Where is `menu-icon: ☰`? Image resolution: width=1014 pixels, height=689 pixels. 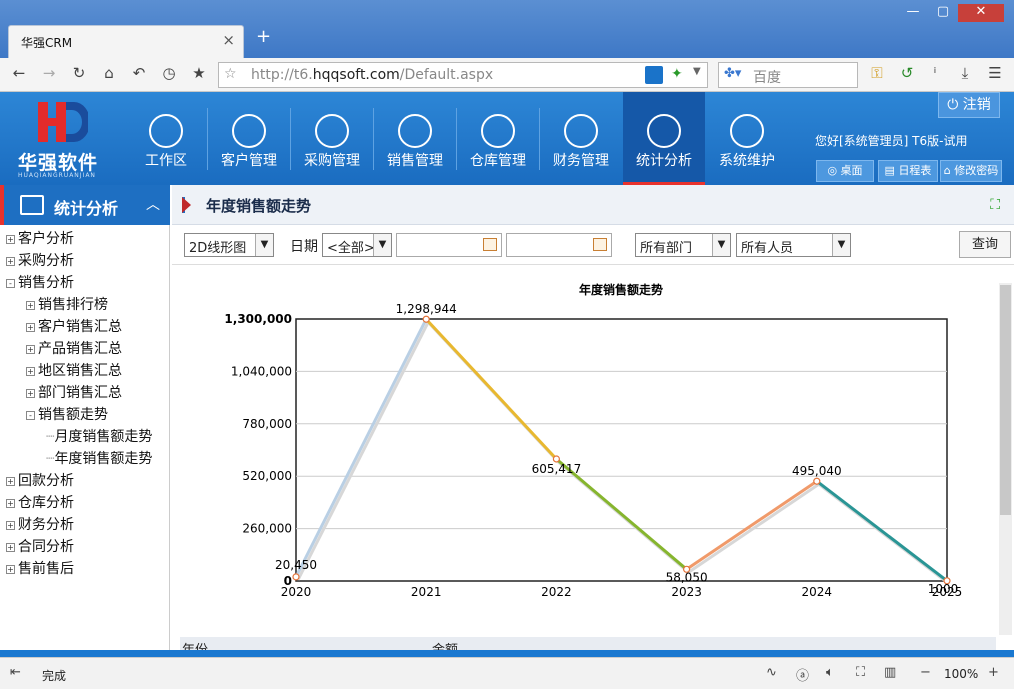
menu-icon: ☰ is located at coordinates (995, 75).